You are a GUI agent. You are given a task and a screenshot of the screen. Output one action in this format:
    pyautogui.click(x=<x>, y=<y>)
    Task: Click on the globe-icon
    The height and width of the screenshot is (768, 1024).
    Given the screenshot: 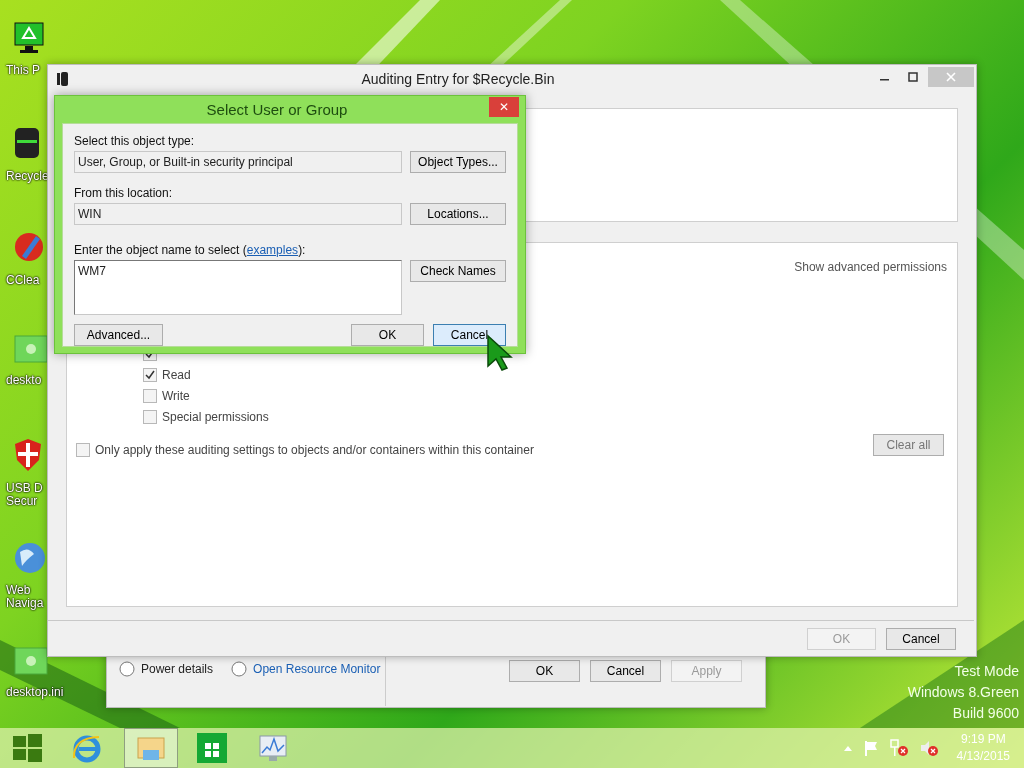 What is the action you would take?
    pyautogui.click(x=30, y=558)
    